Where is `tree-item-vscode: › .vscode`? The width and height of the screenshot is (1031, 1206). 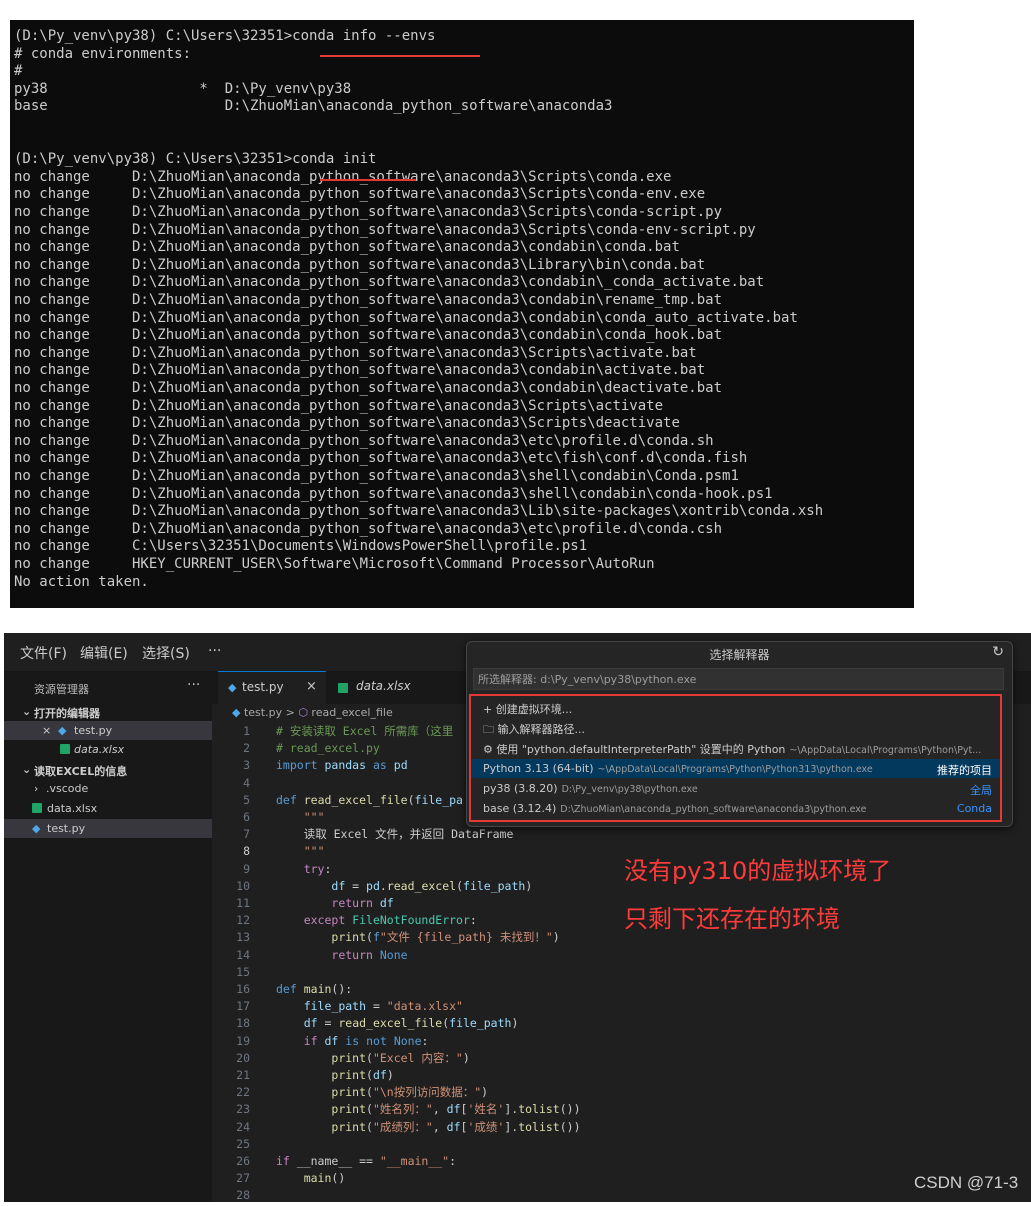
tree-item-vscode: › .vscode is located at coordinates (108, 788).